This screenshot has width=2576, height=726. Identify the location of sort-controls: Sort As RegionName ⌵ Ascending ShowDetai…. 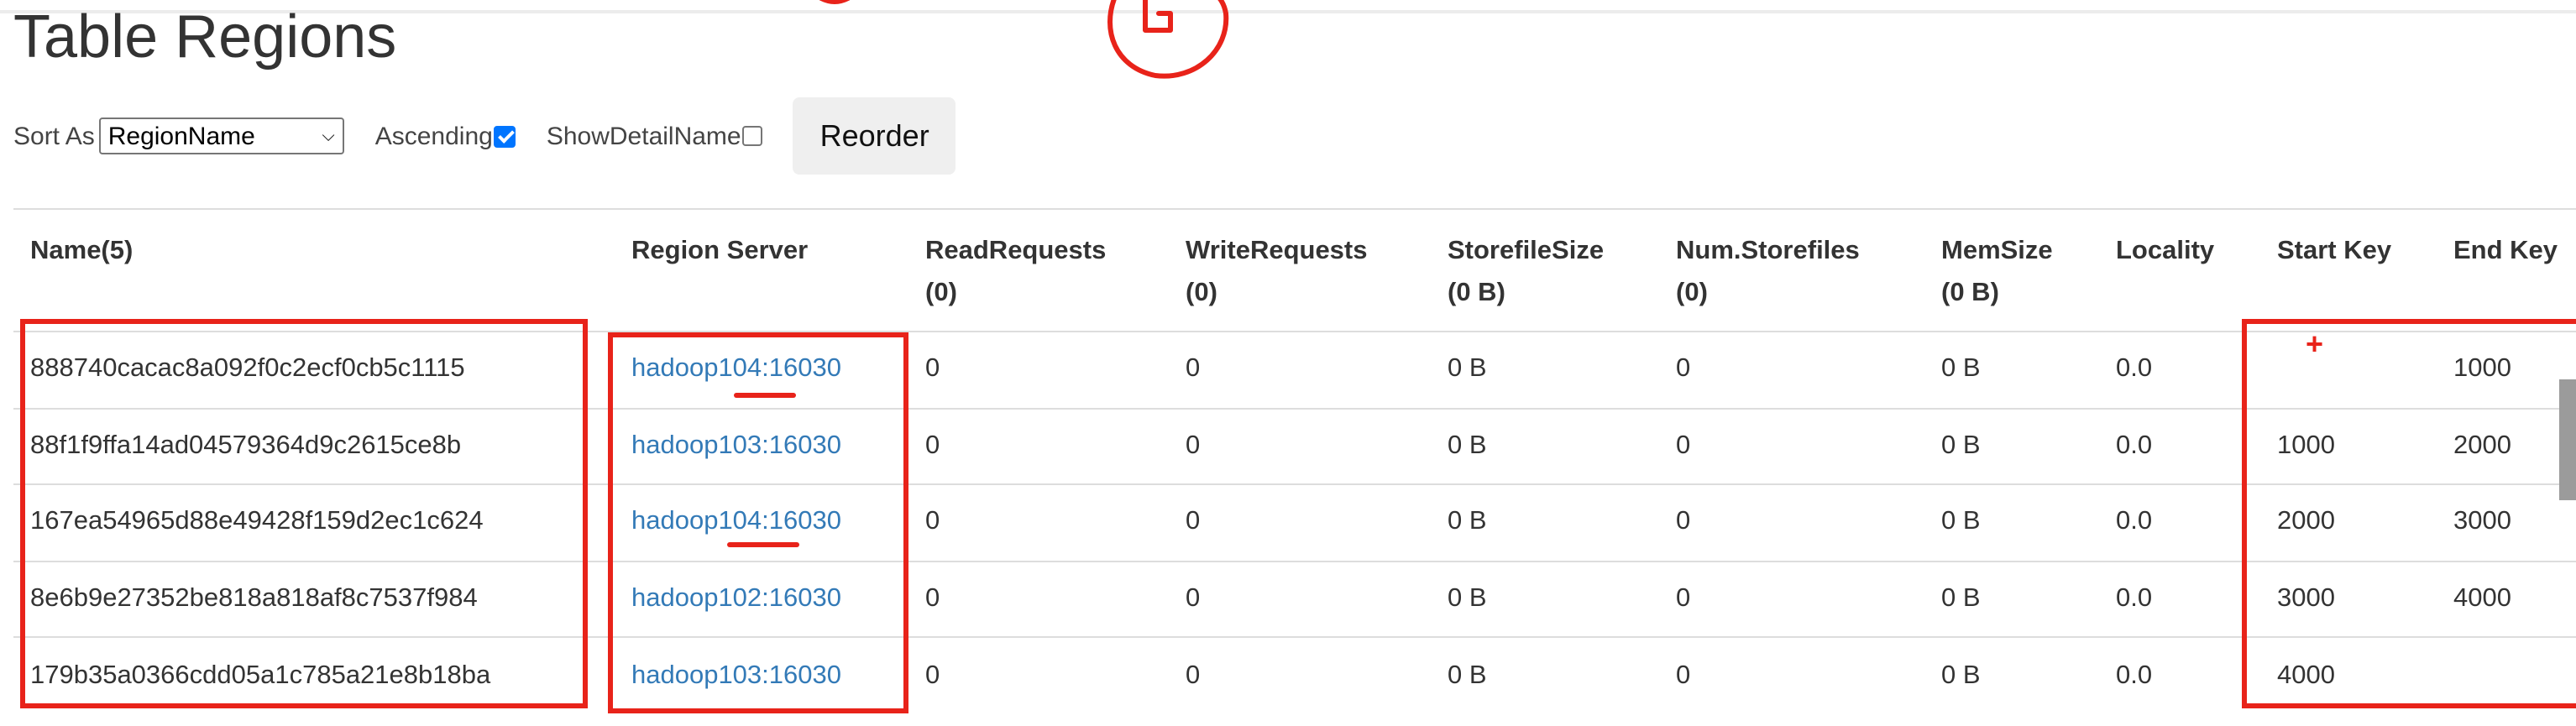
(485, 136).